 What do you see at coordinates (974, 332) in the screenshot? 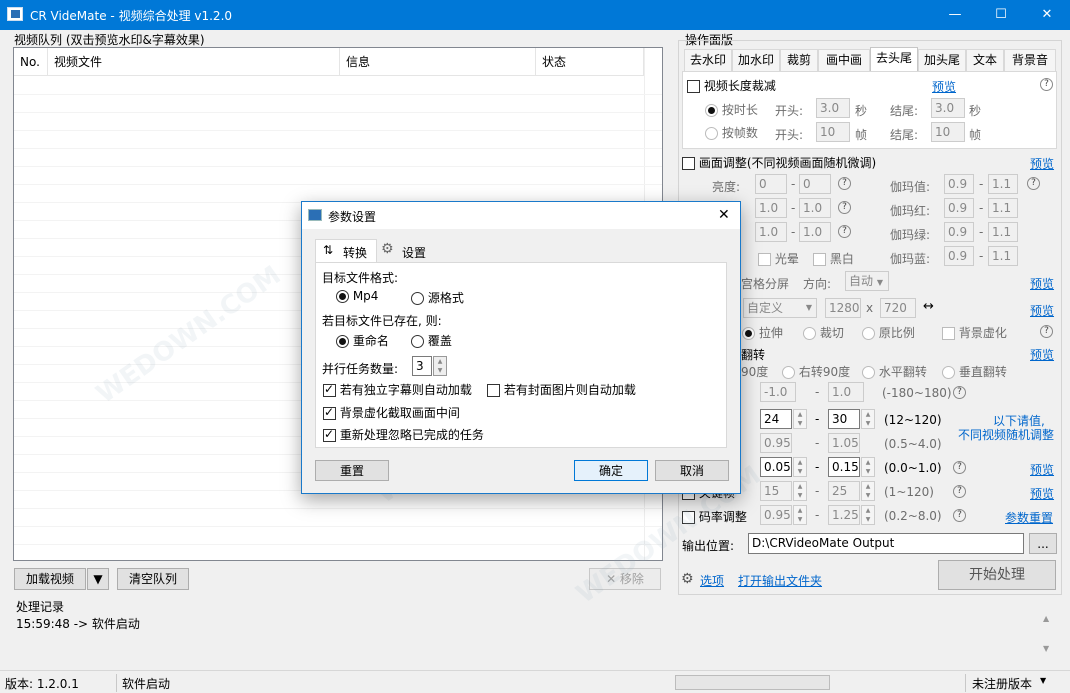
I see `fit-blur: 背景虚化` at bounding box center [974, 332].